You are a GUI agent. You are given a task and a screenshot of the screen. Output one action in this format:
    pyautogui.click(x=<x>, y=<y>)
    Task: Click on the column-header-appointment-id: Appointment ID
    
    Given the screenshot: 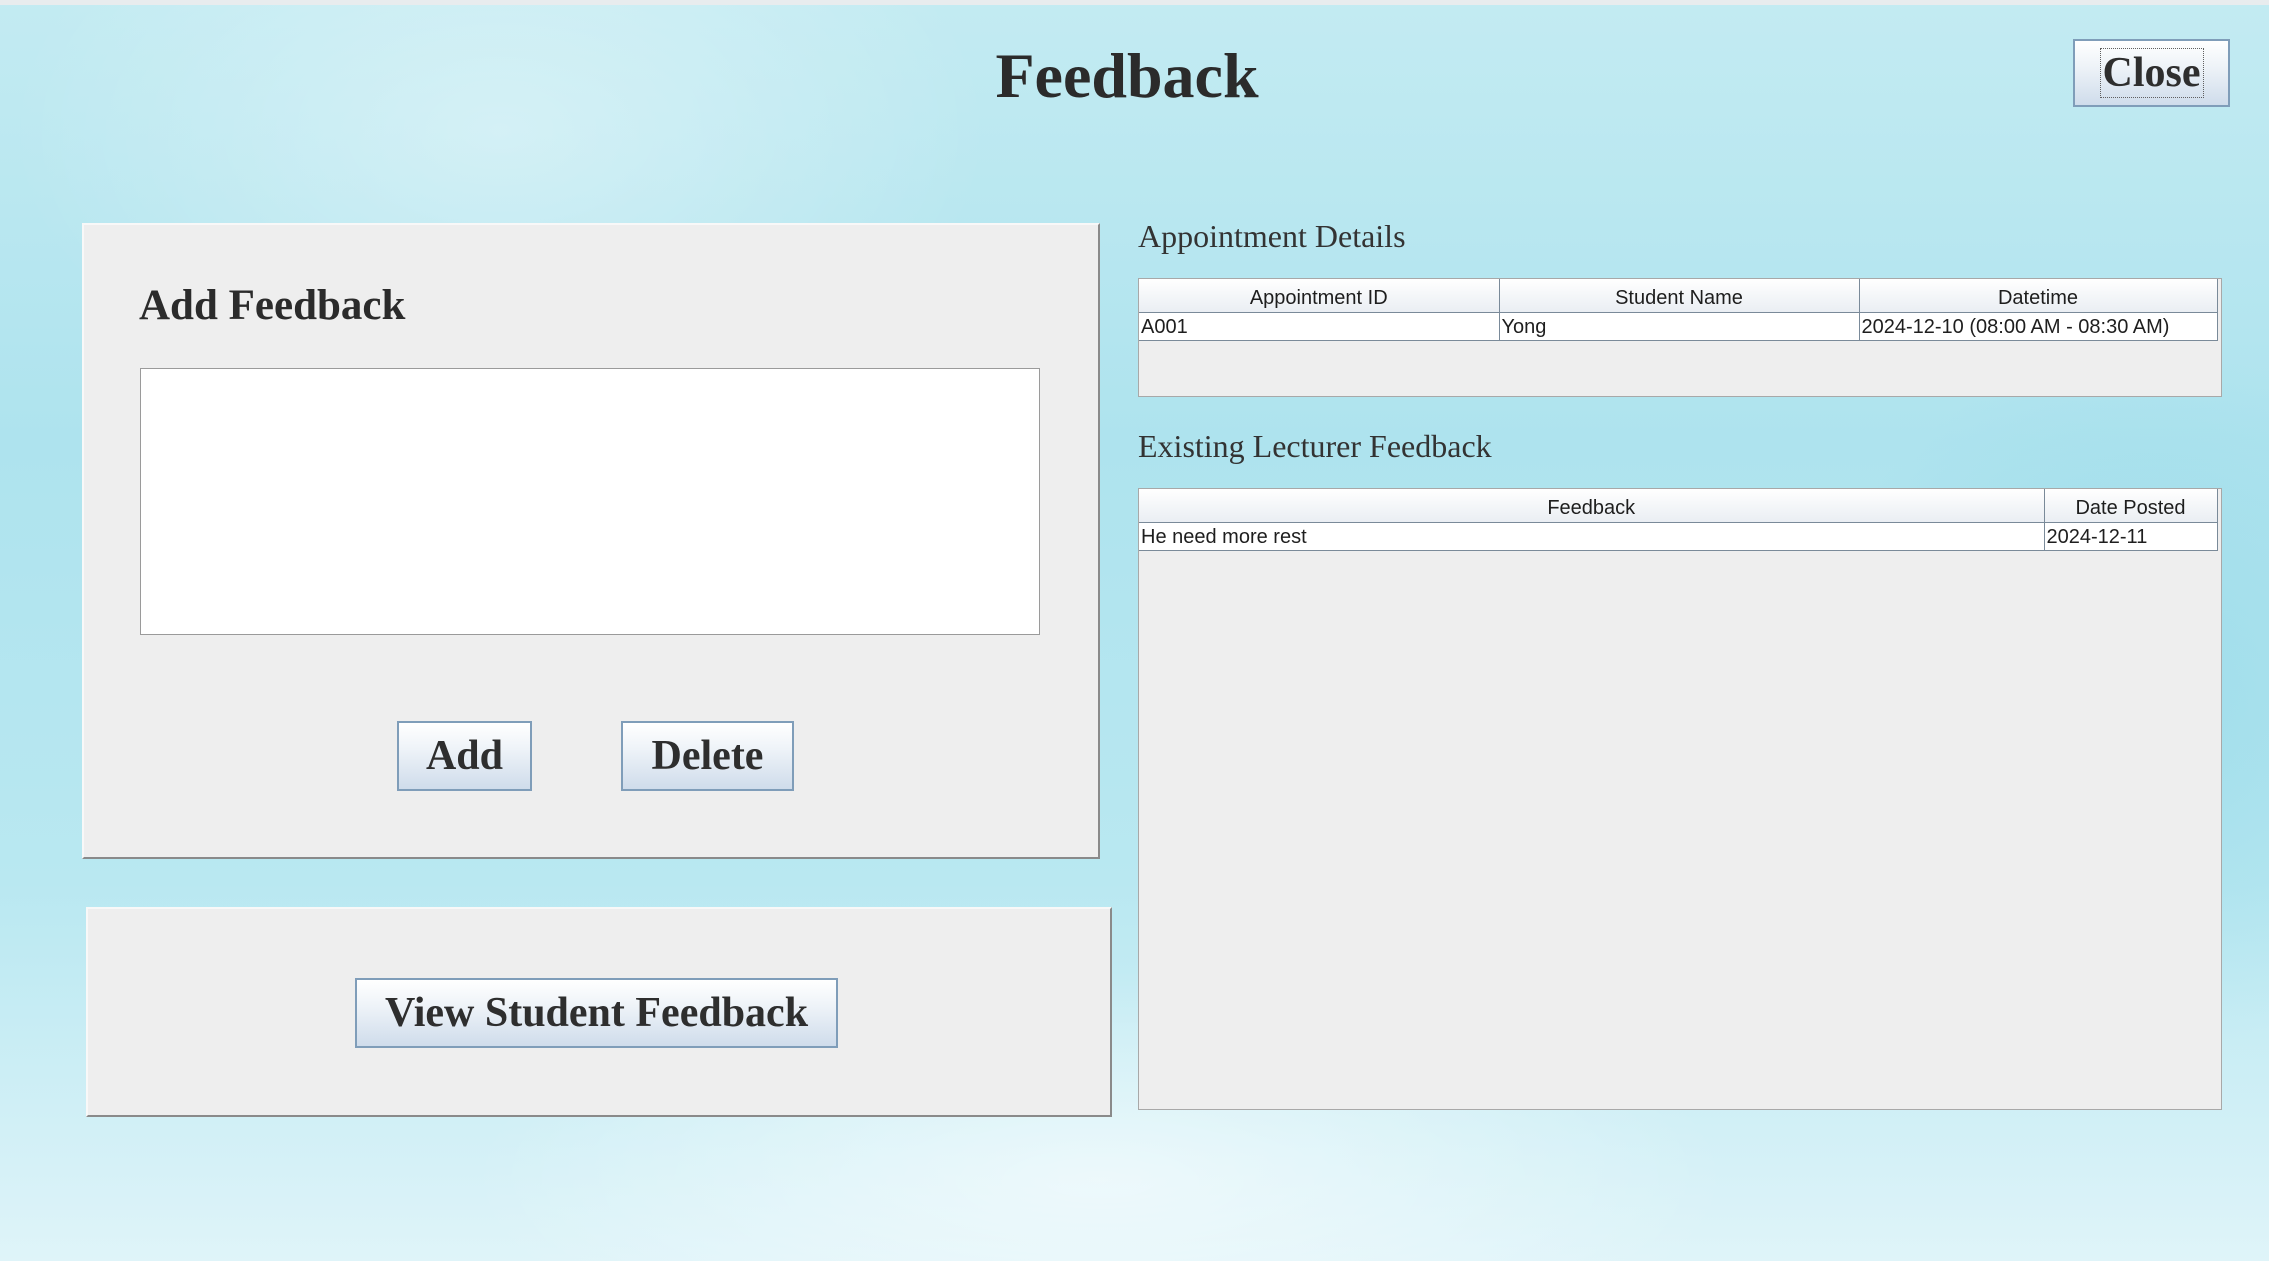 What is the action you would take?
    pyautogui.click(x=1319, y=296)
    